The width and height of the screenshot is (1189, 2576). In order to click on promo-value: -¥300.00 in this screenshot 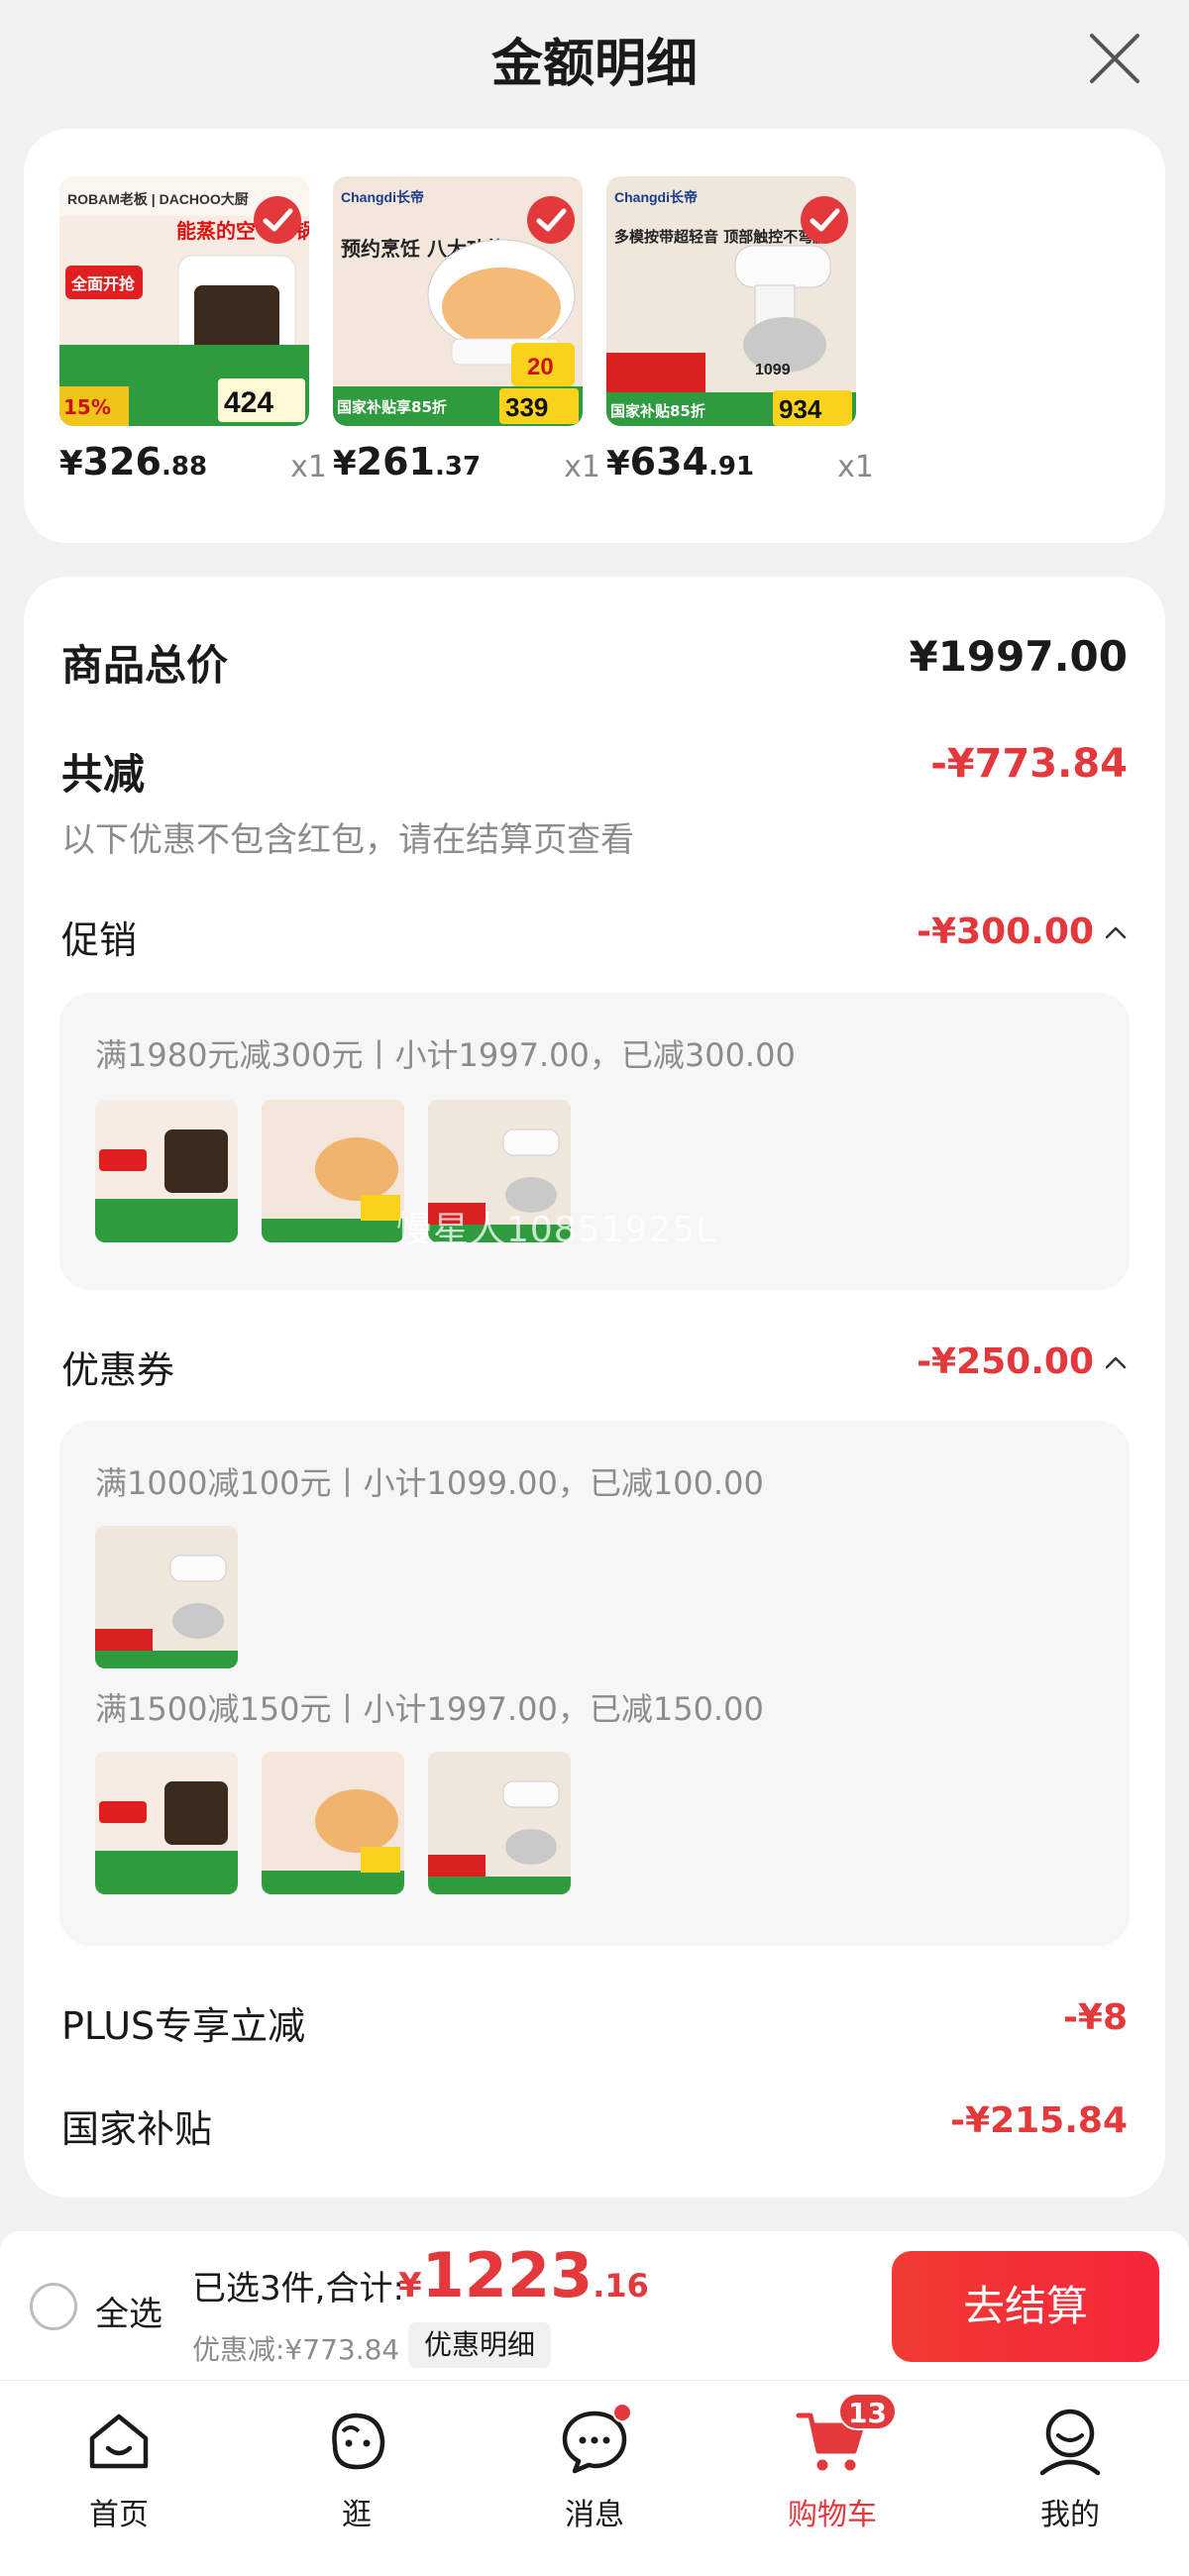, I will do `click(1023, 932)`.